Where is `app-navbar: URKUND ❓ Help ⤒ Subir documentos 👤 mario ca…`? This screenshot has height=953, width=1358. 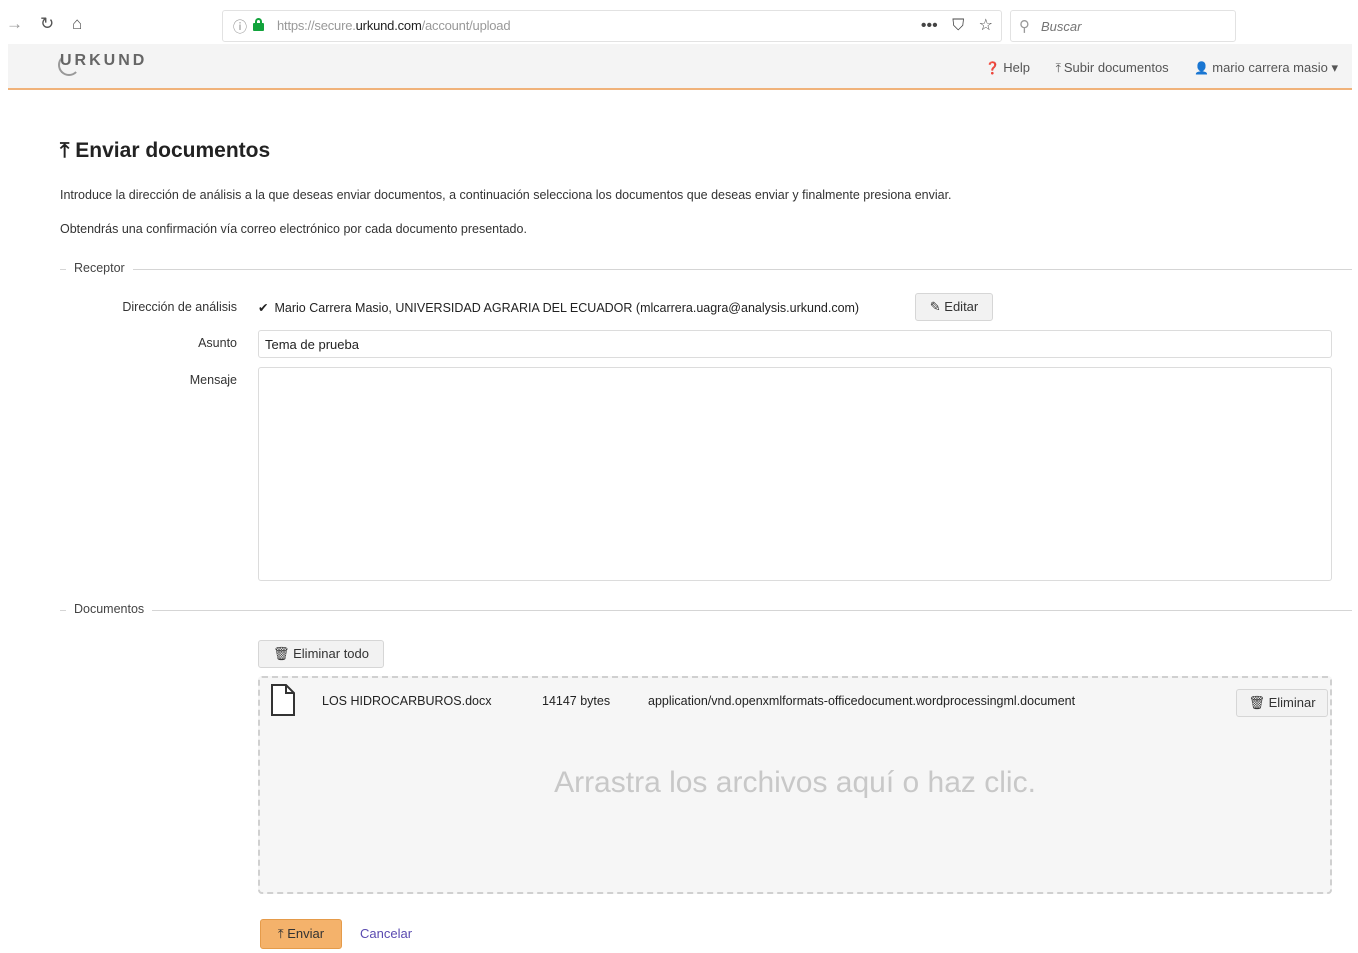 app-navbar: URKUND ❓ Help ⤒ Subir documentos 👤 mario ca… is located at coordinates (680, 67).